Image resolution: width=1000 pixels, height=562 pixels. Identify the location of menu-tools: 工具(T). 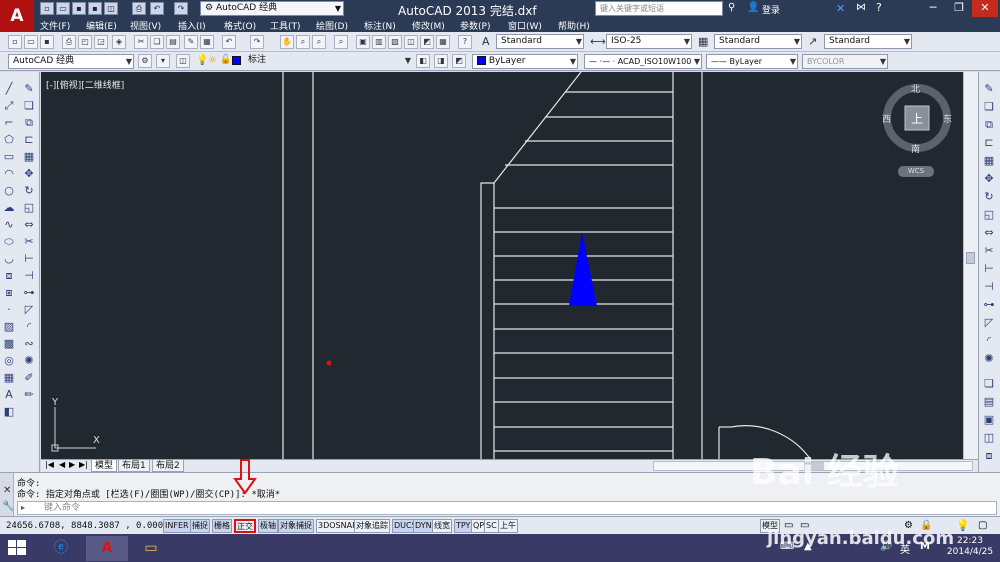
(285, 25).